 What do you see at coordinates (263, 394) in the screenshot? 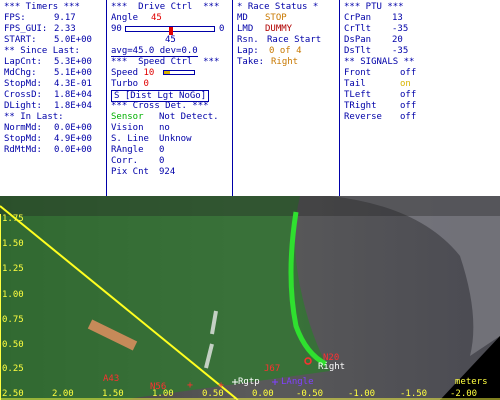
I see `x-tick-label: 0.00` at bounding box center [263, 394].